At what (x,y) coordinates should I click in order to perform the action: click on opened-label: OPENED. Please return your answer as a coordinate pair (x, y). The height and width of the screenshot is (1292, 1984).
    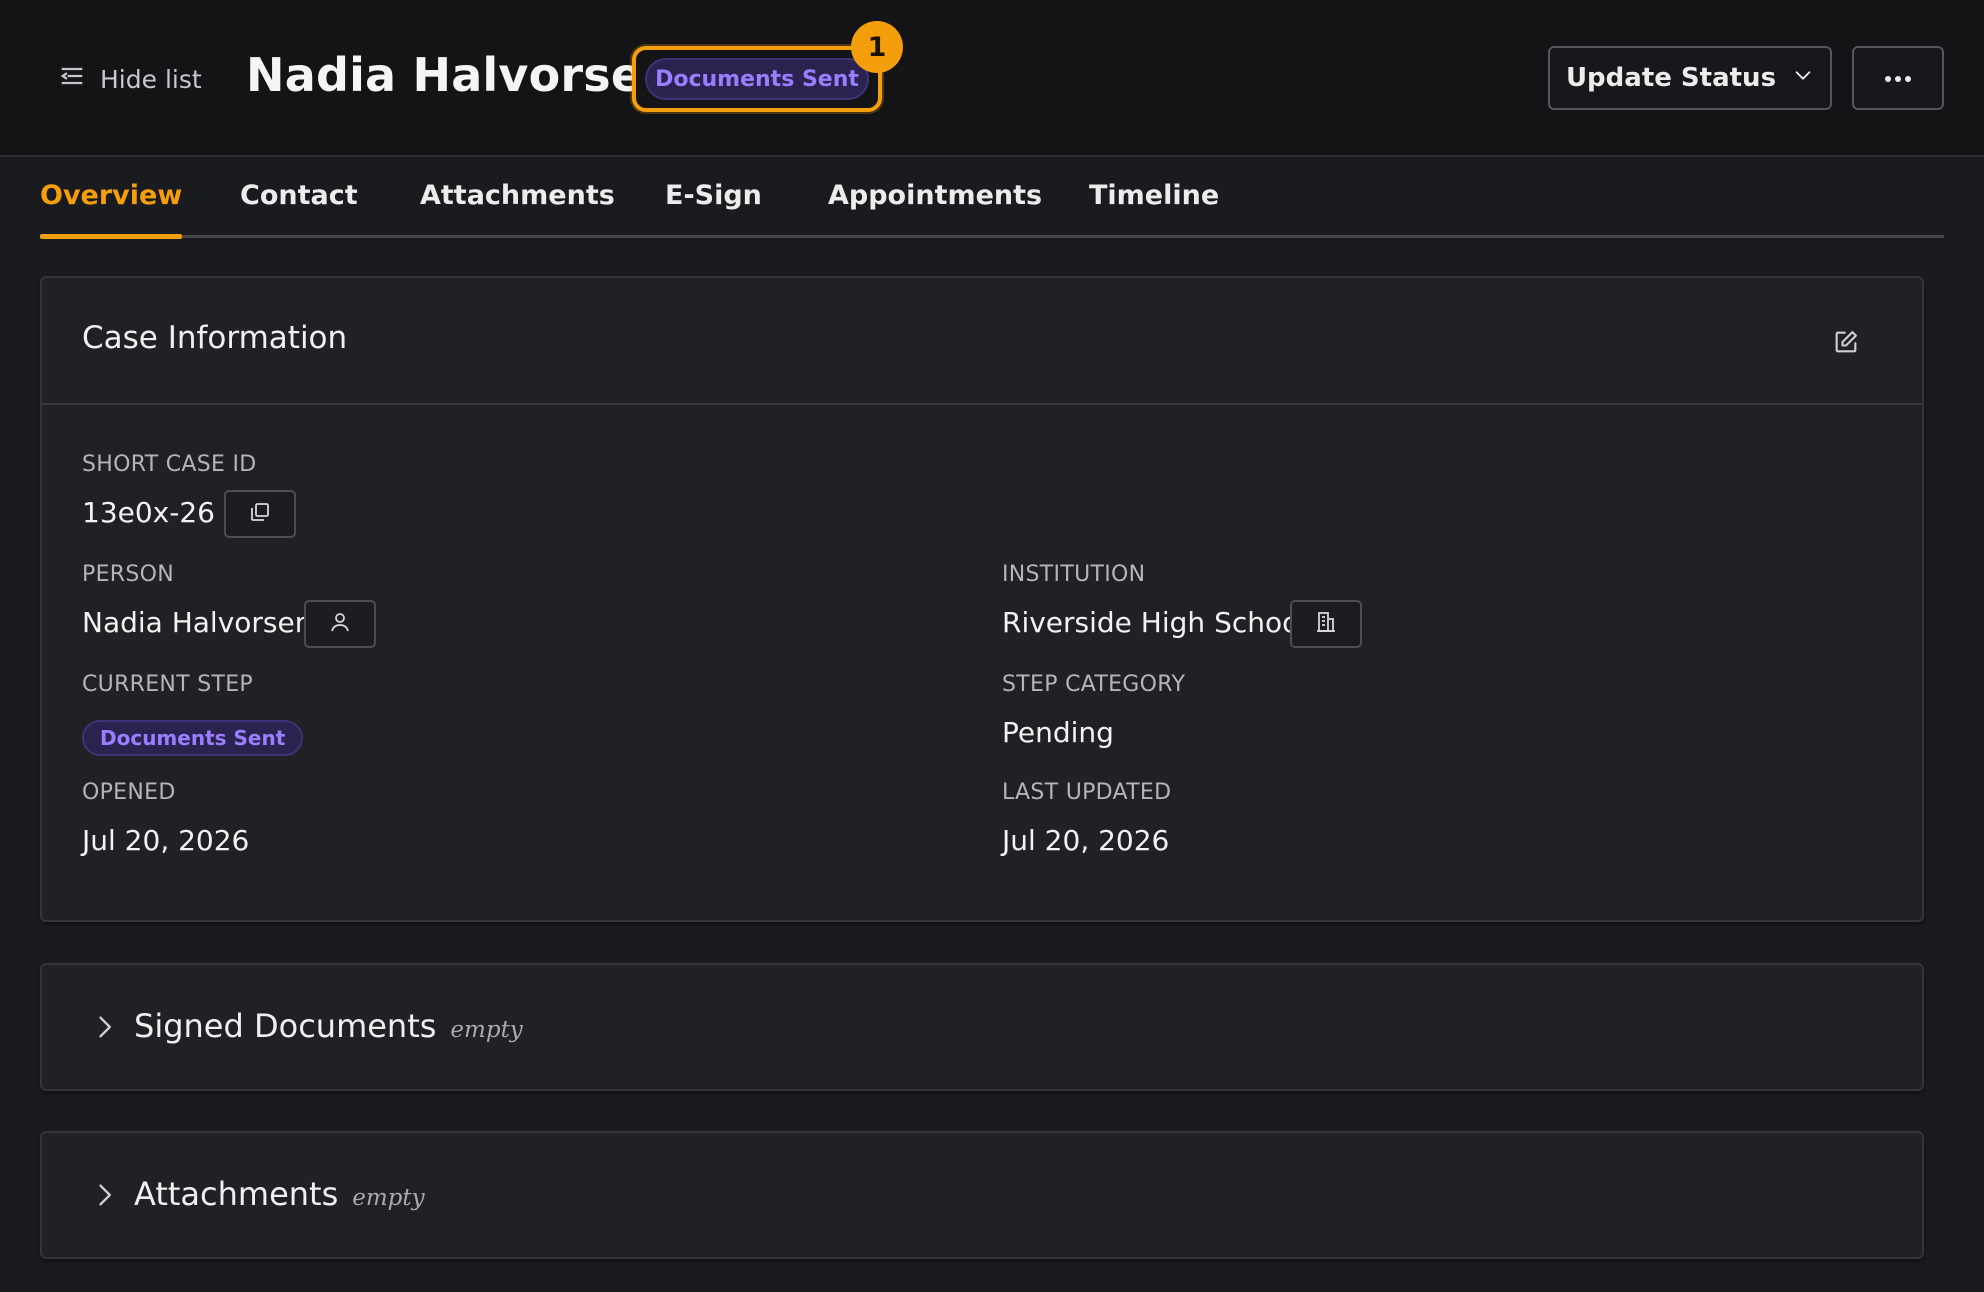
    Looking at the image, I should click on (129, 792).